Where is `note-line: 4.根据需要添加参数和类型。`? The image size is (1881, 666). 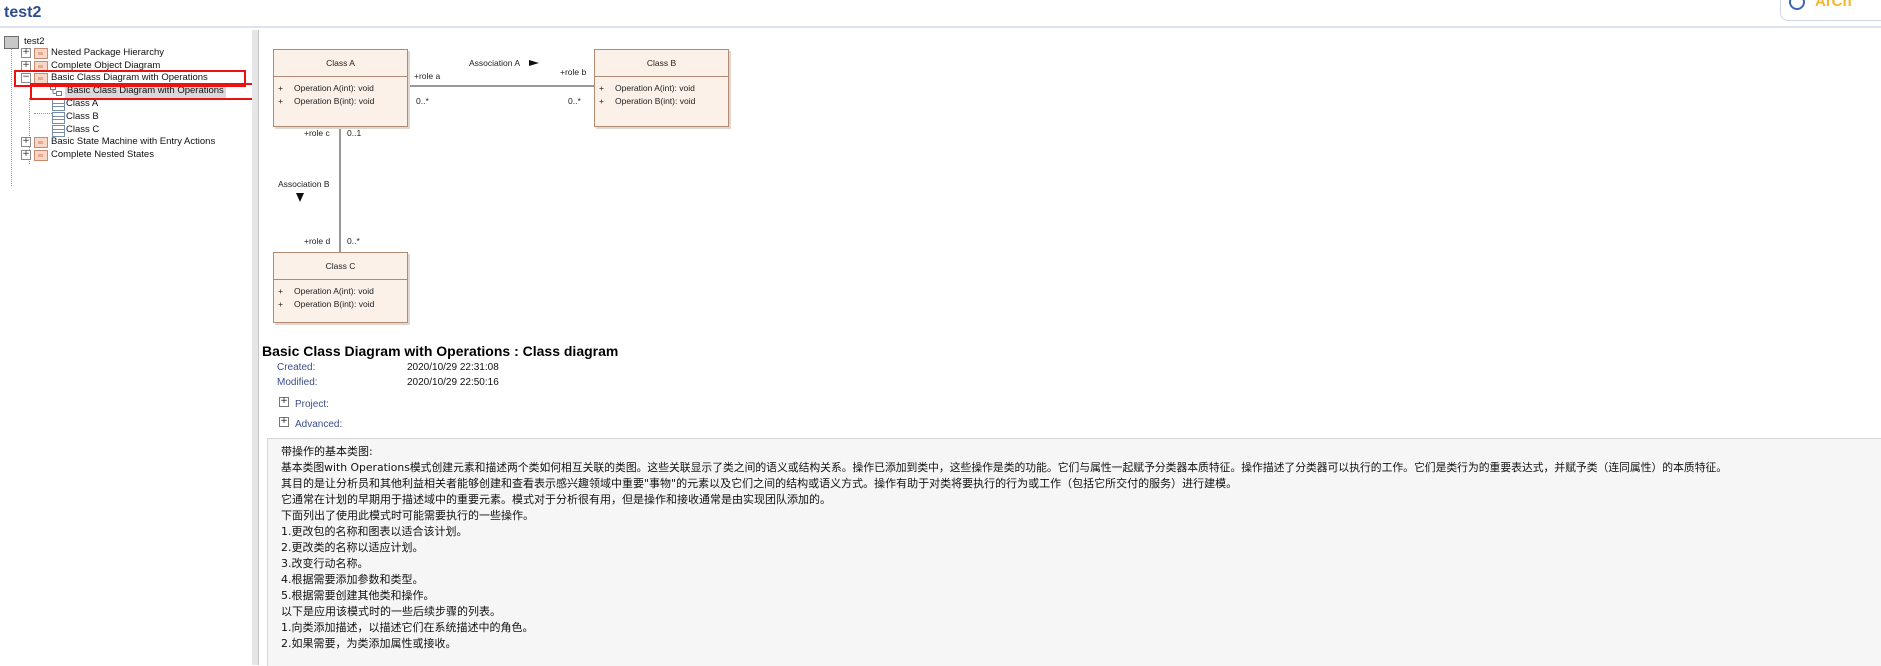
note-line: 4.根据需要添加参数和类型。 is located at coordinates (352, 579).